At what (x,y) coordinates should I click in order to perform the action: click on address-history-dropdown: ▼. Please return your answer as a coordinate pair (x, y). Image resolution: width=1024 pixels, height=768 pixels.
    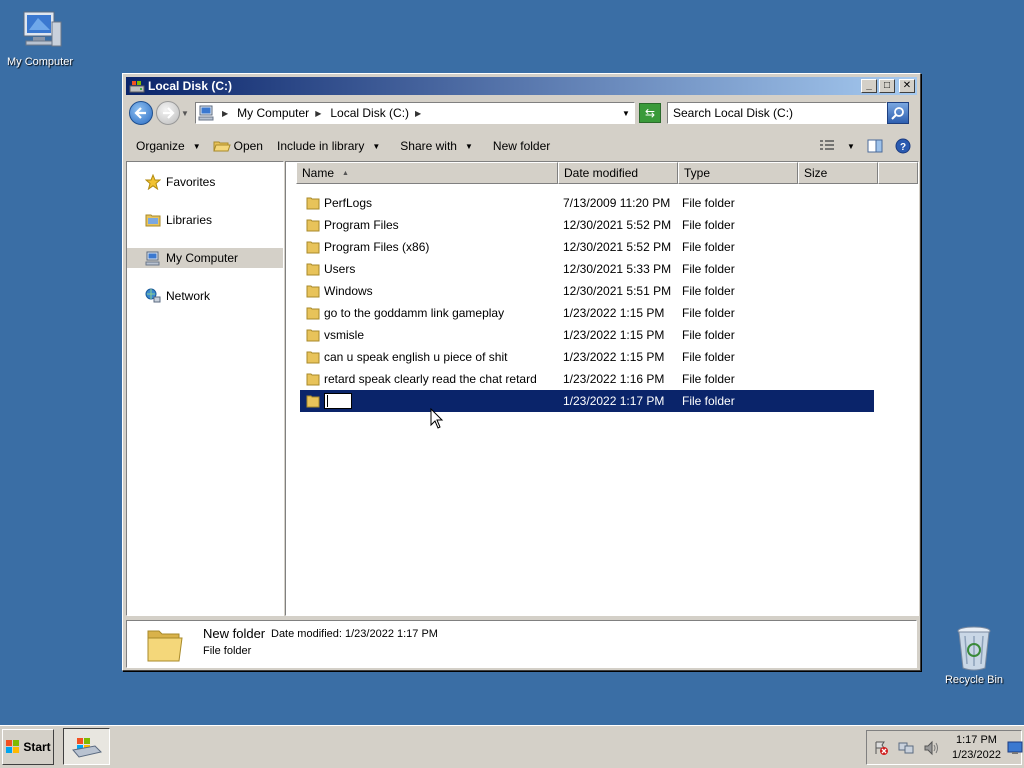
    Looking at the image, I should click on (626, 113).